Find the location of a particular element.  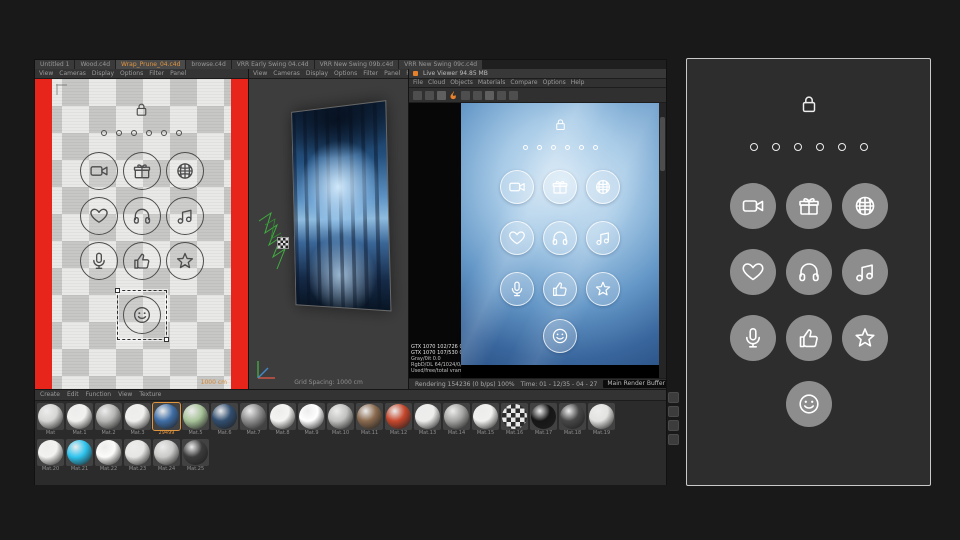

material-thumbnail: Mat.21 is located at coordinates (79, 456).